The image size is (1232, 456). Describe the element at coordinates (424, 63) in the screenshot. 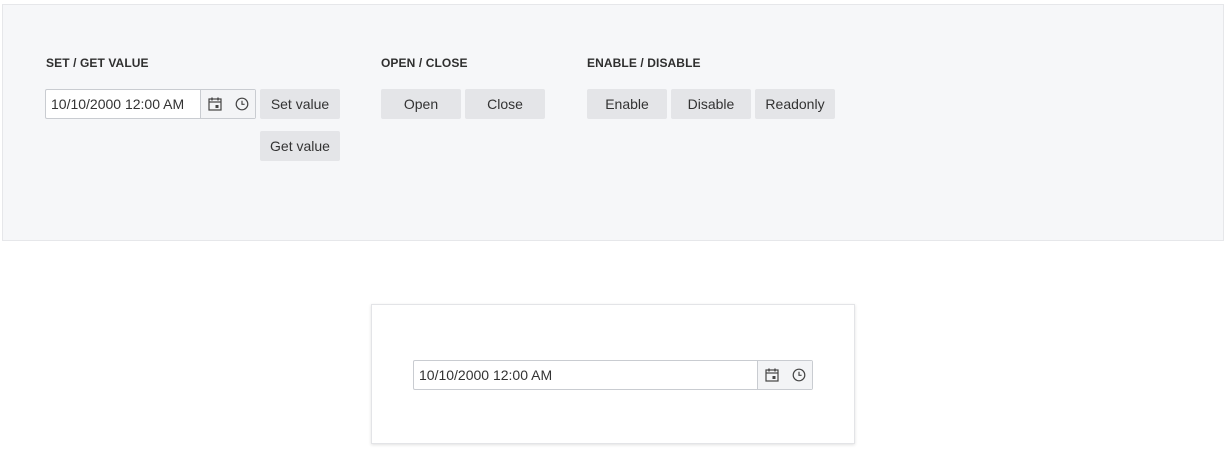

I see `open-close-title: OPEN / CLOSE` at that location.